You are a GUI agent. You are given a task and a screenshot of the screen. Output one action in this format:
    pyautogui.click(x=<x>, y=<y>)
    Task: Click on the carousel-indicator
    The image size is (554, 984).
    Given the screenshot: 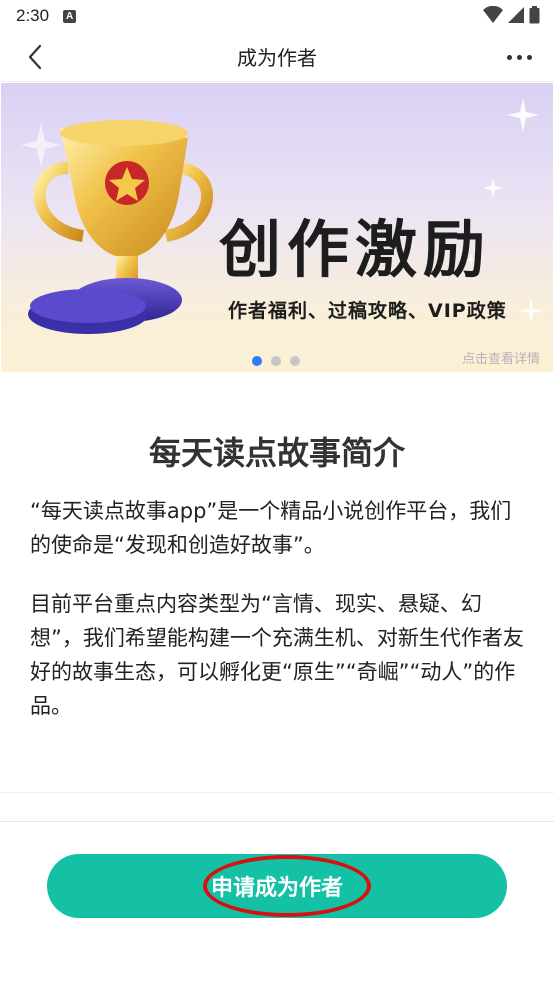 What is the action you would take?
    pyautogui.click(x=276, y=361)
    